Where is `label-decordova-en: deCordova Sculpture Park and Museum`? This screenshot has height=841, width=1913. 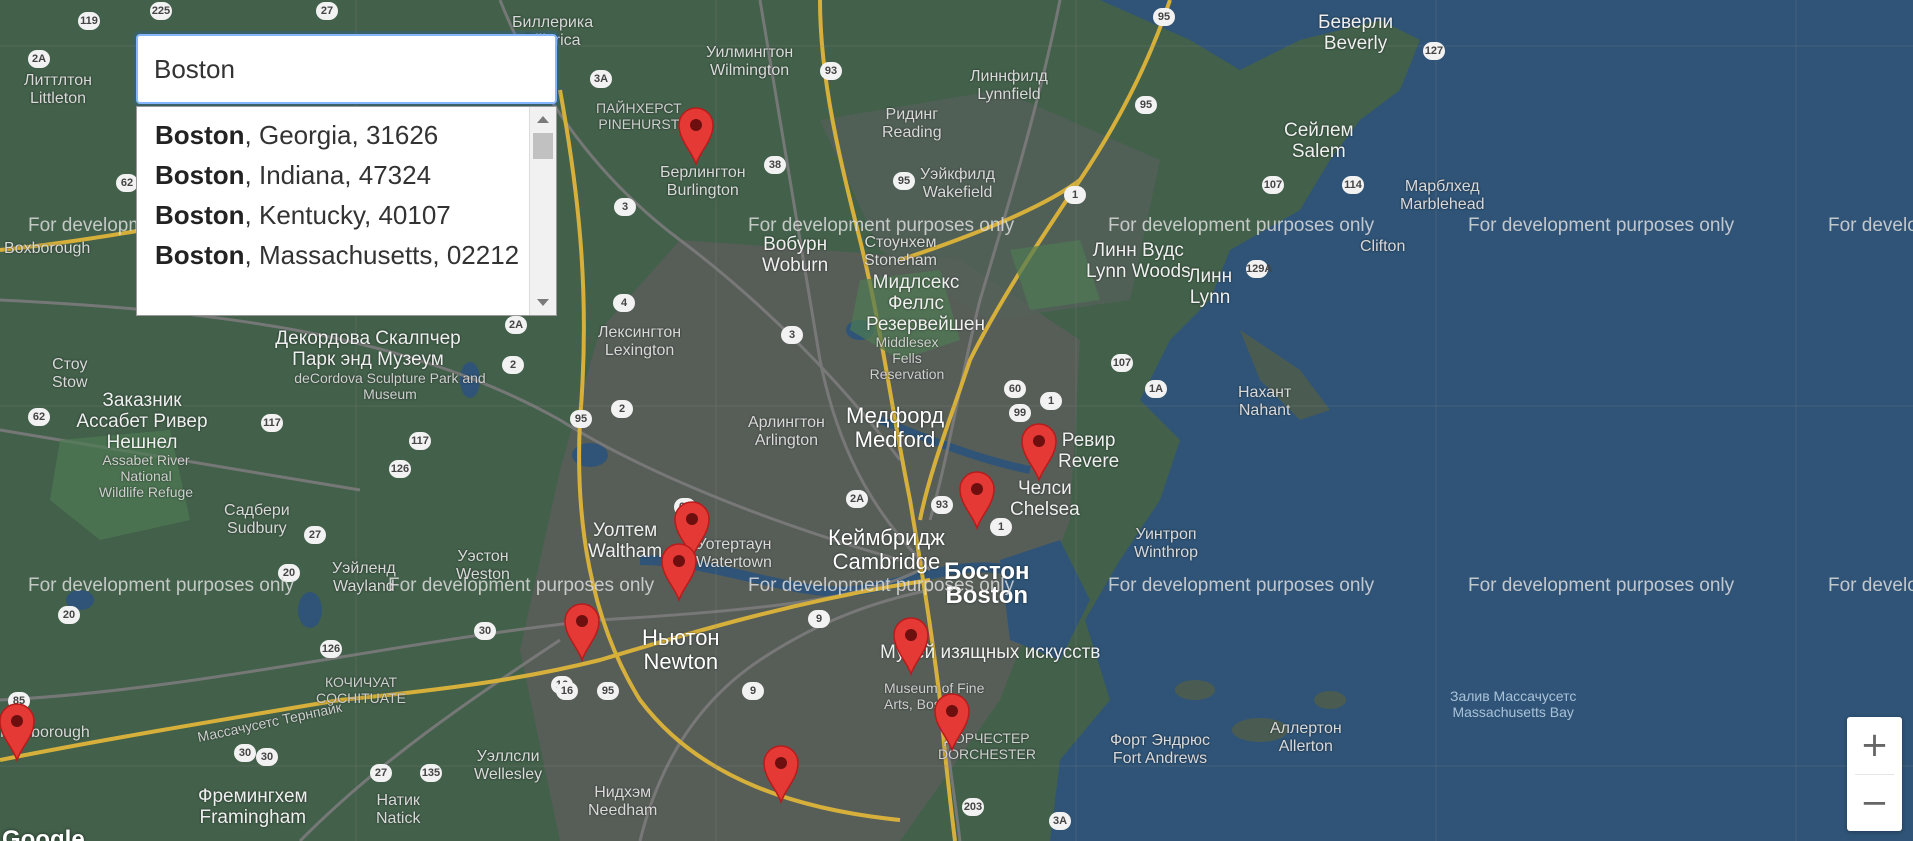 label-decordova-en: deCordova Sculpture Park and Museum is located at coordinates (390, 386).